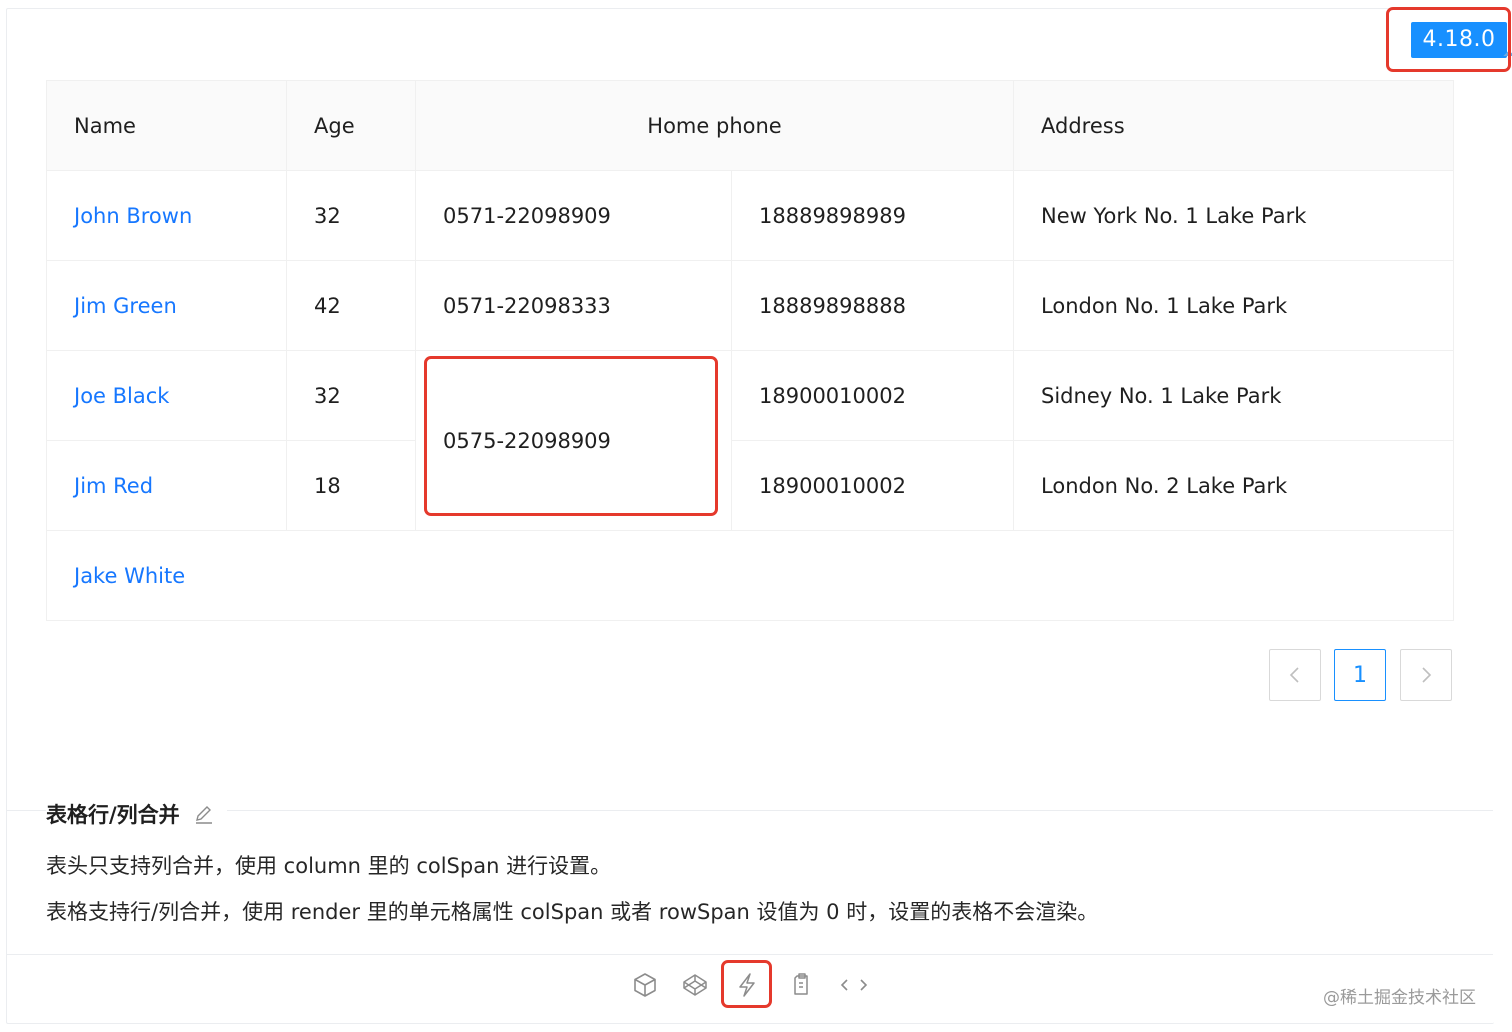 The image size is (1512, 1032). I want to click on pagination-page-1: 1, so click(1360, 675).